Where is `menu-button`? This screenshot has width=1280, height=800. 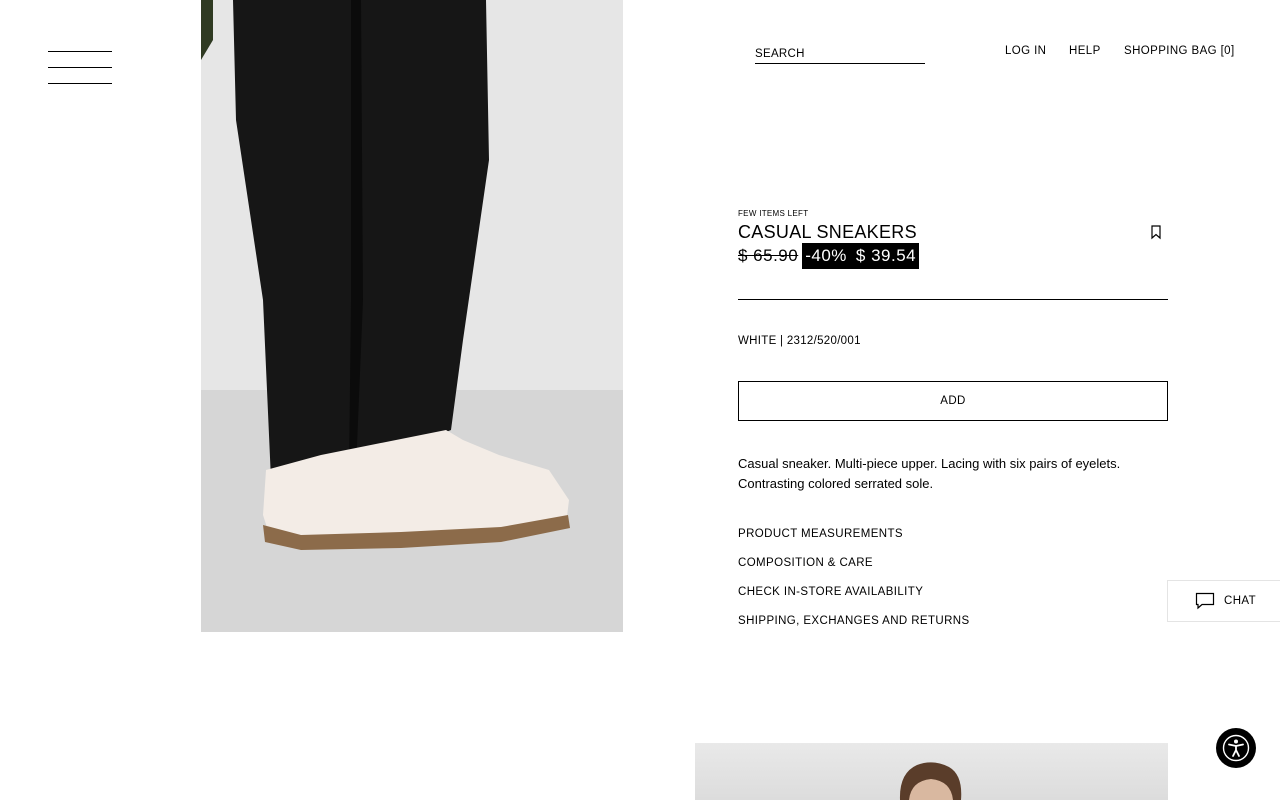
menu-button is located at coordinates (80, 68).